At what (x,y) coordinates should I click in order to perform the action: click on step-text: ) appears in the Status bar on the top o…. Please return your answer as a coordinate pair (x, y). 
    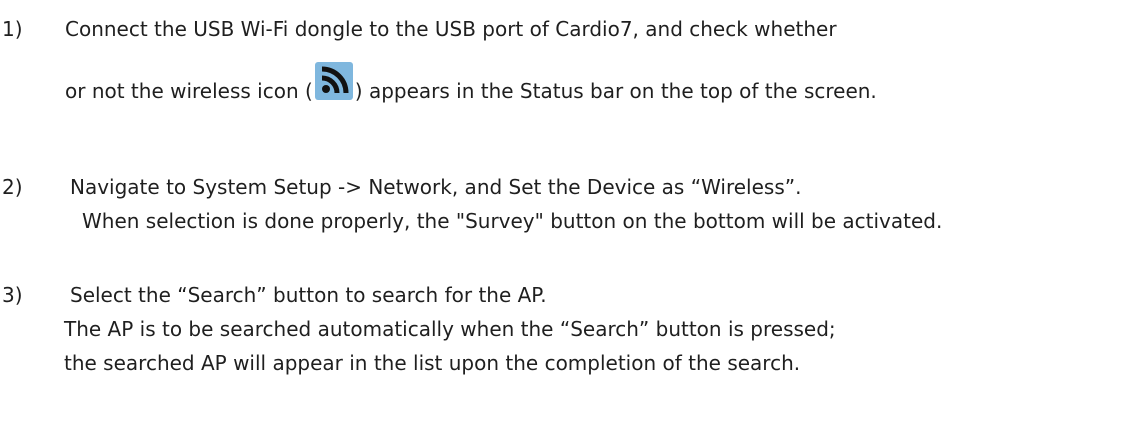
    Looking at the image, I should click on (615, 91).